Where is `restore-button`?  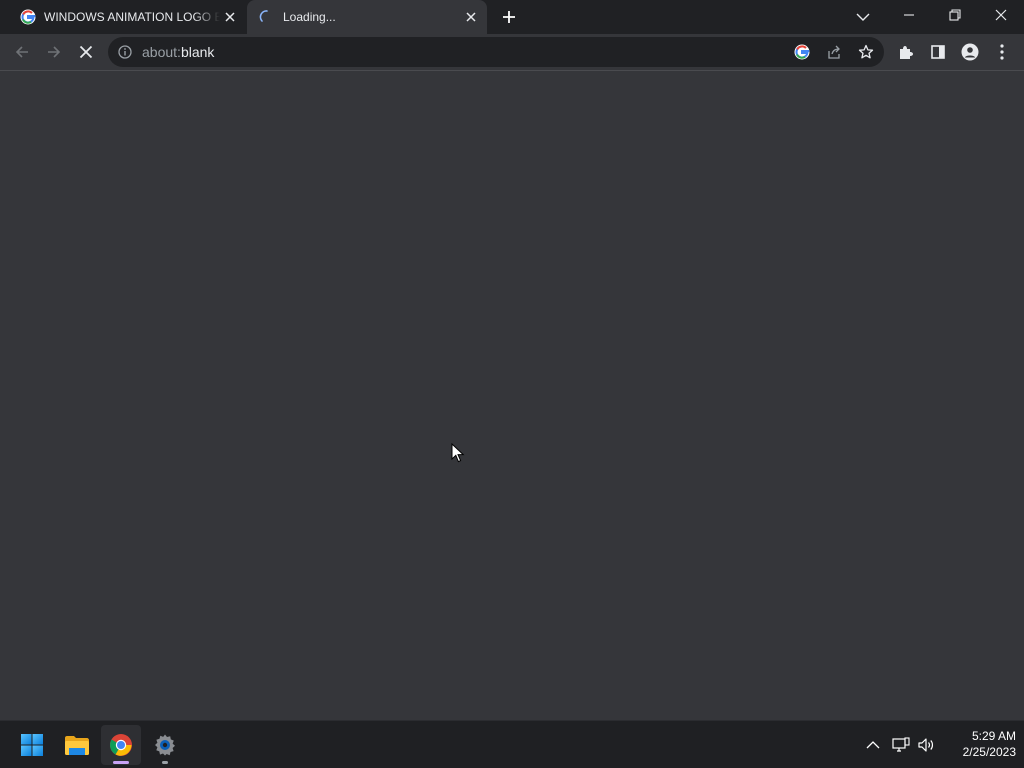
restore-button is located at coordinates (955, 15).